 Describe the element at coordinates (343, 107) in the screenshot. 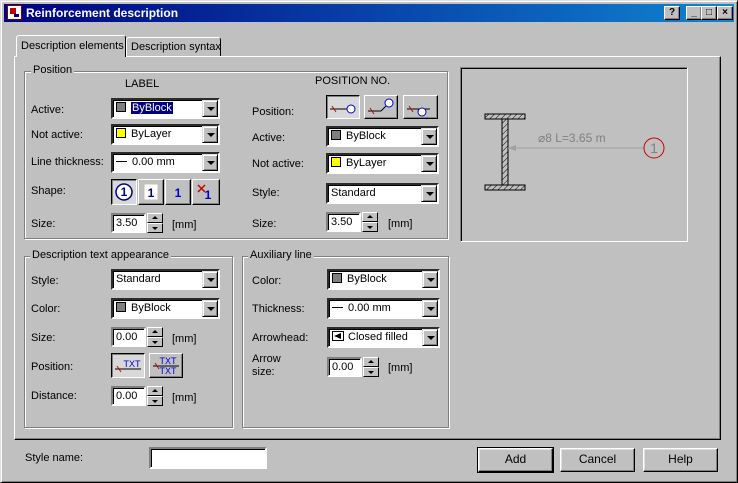

I see `position-style-1-button` at that location.